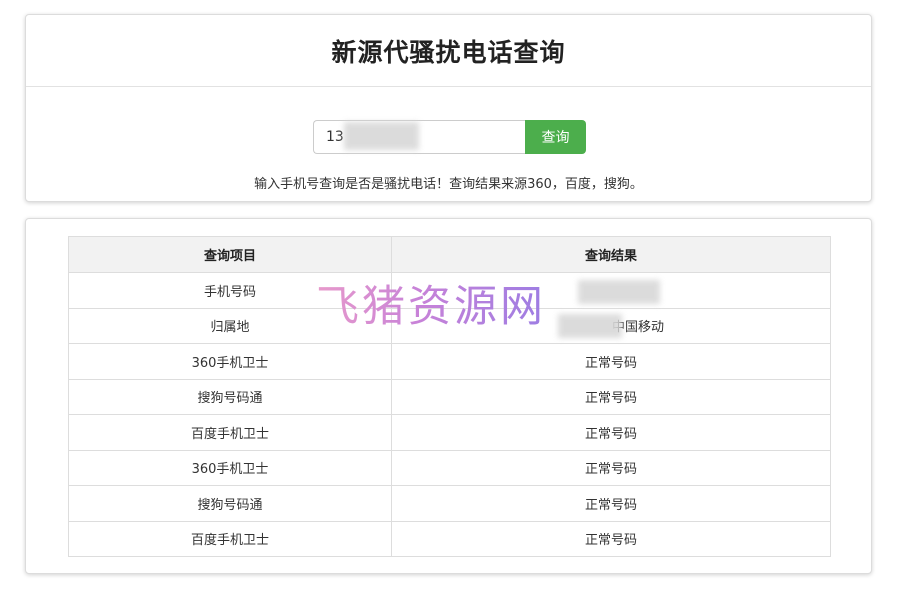  Describe the element at coordinates (590, 326) in the screenshot. I see `redacted-region-blur` at that location.